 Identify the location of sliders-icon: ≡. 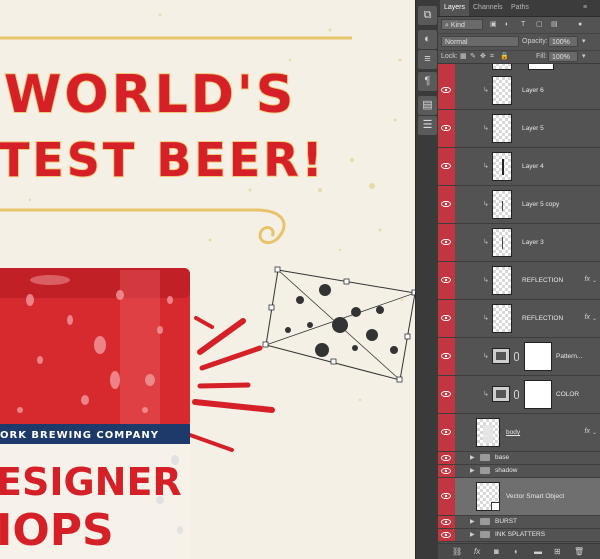
(427, 59).